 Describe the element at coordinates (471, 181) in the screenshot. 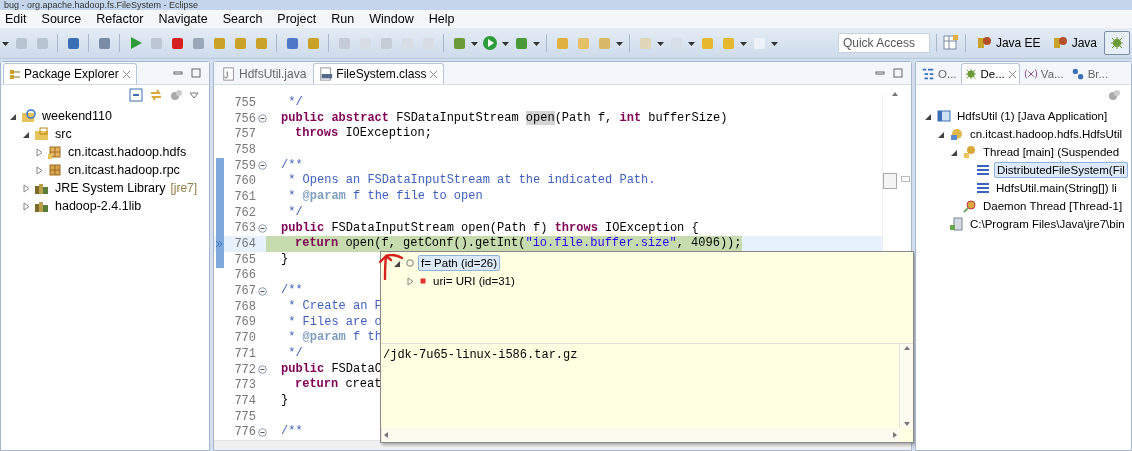

I see `code-line: * Opens an FSDataInputStream at the indicated Path.` at that location.